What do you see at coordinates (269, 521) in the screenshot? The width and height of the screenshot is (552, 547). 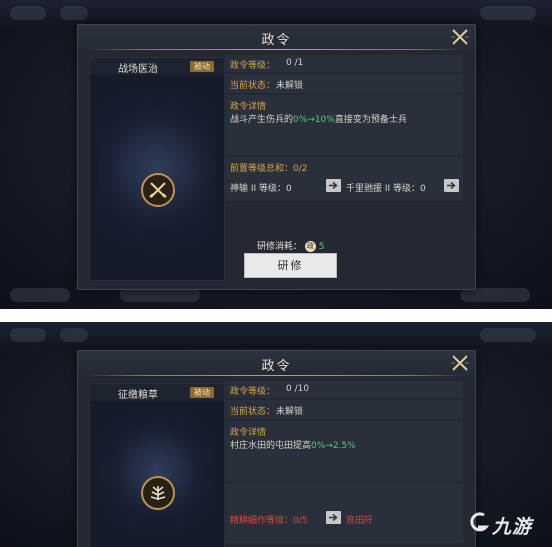 I see `prereq-item-1: 精耕细作等级：0/5` at bounding box center [269, 521].